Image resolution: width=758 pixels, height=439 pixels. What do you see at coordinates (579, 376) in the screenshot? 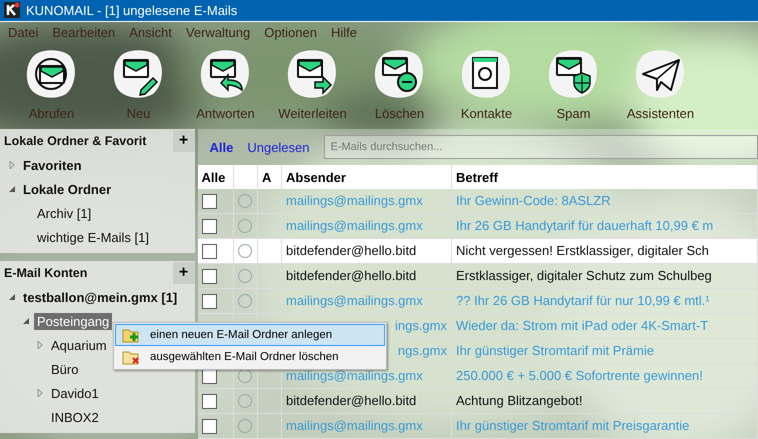
I see `subject-cell: 250.000 € + 5.000 € Sofortrente gewinnen!` at bounding box center [579, 376].